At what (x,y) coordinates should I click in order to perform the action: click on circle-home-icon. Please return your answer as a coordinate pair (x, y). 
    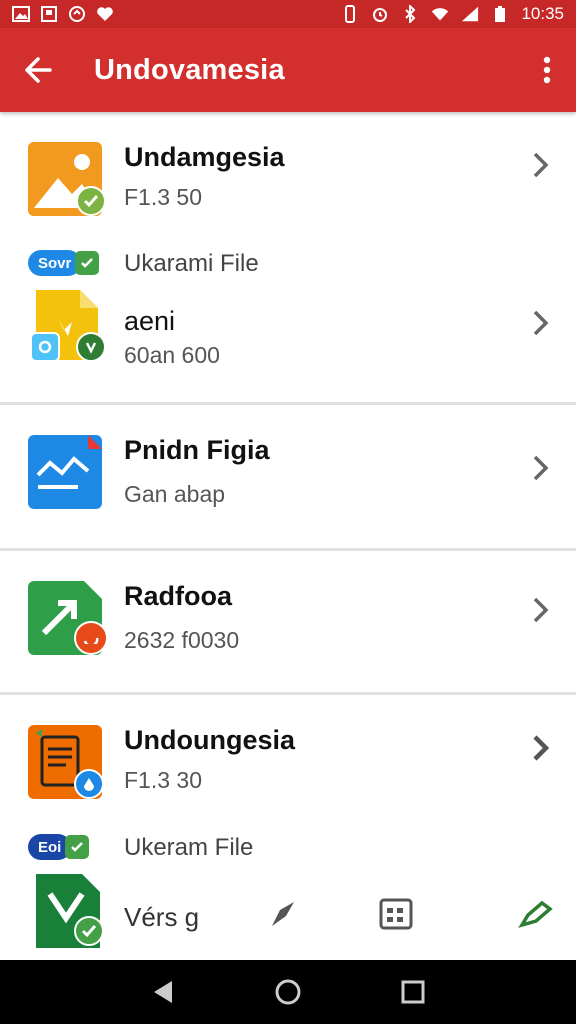
    Looking at the image, I should click on (288, 992).